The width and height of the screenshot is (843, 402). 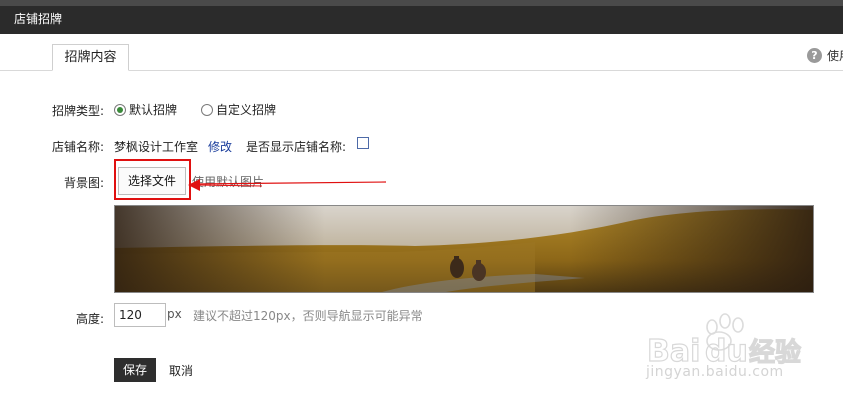 I want to click on height-label: 高度:, so click(x=90, y=319).